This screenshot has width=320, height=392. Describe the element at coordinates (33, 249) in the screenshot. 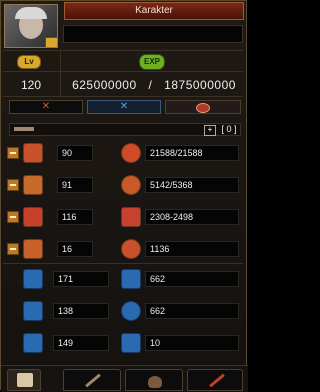

I see `weapon-icon` at that location.